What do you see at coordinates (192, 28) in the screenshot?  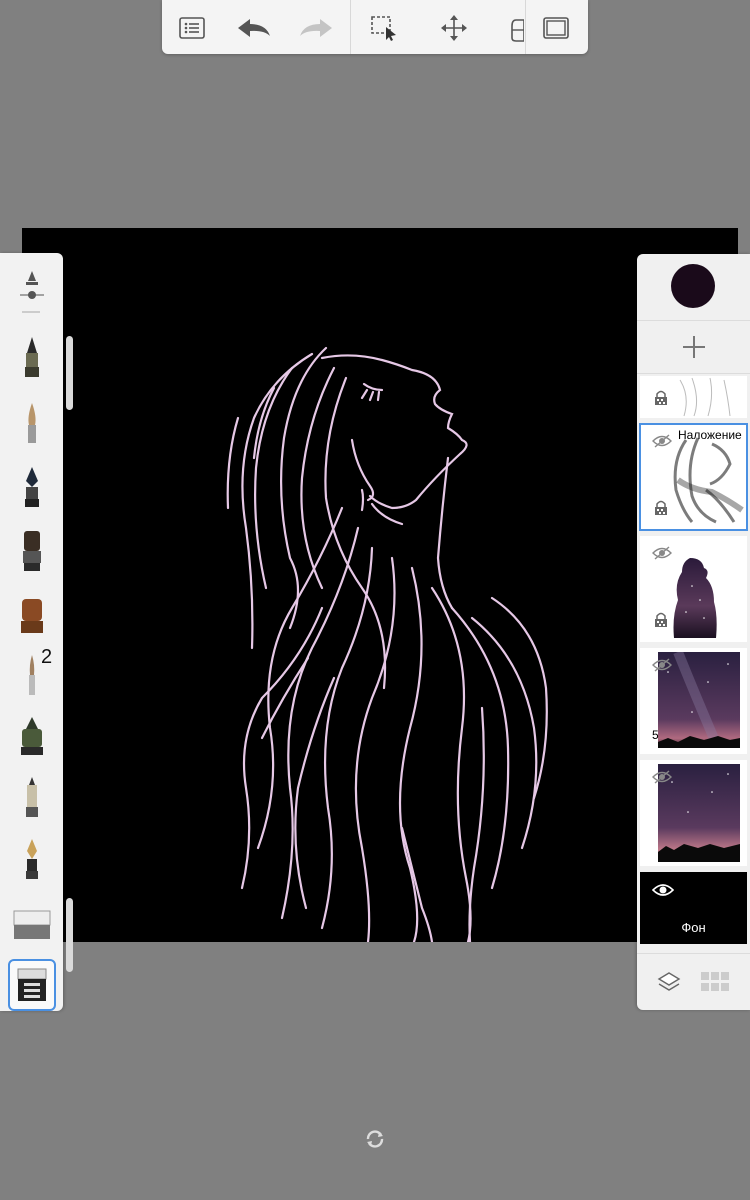 I see `list-icon` at bounding box center [192, 28].